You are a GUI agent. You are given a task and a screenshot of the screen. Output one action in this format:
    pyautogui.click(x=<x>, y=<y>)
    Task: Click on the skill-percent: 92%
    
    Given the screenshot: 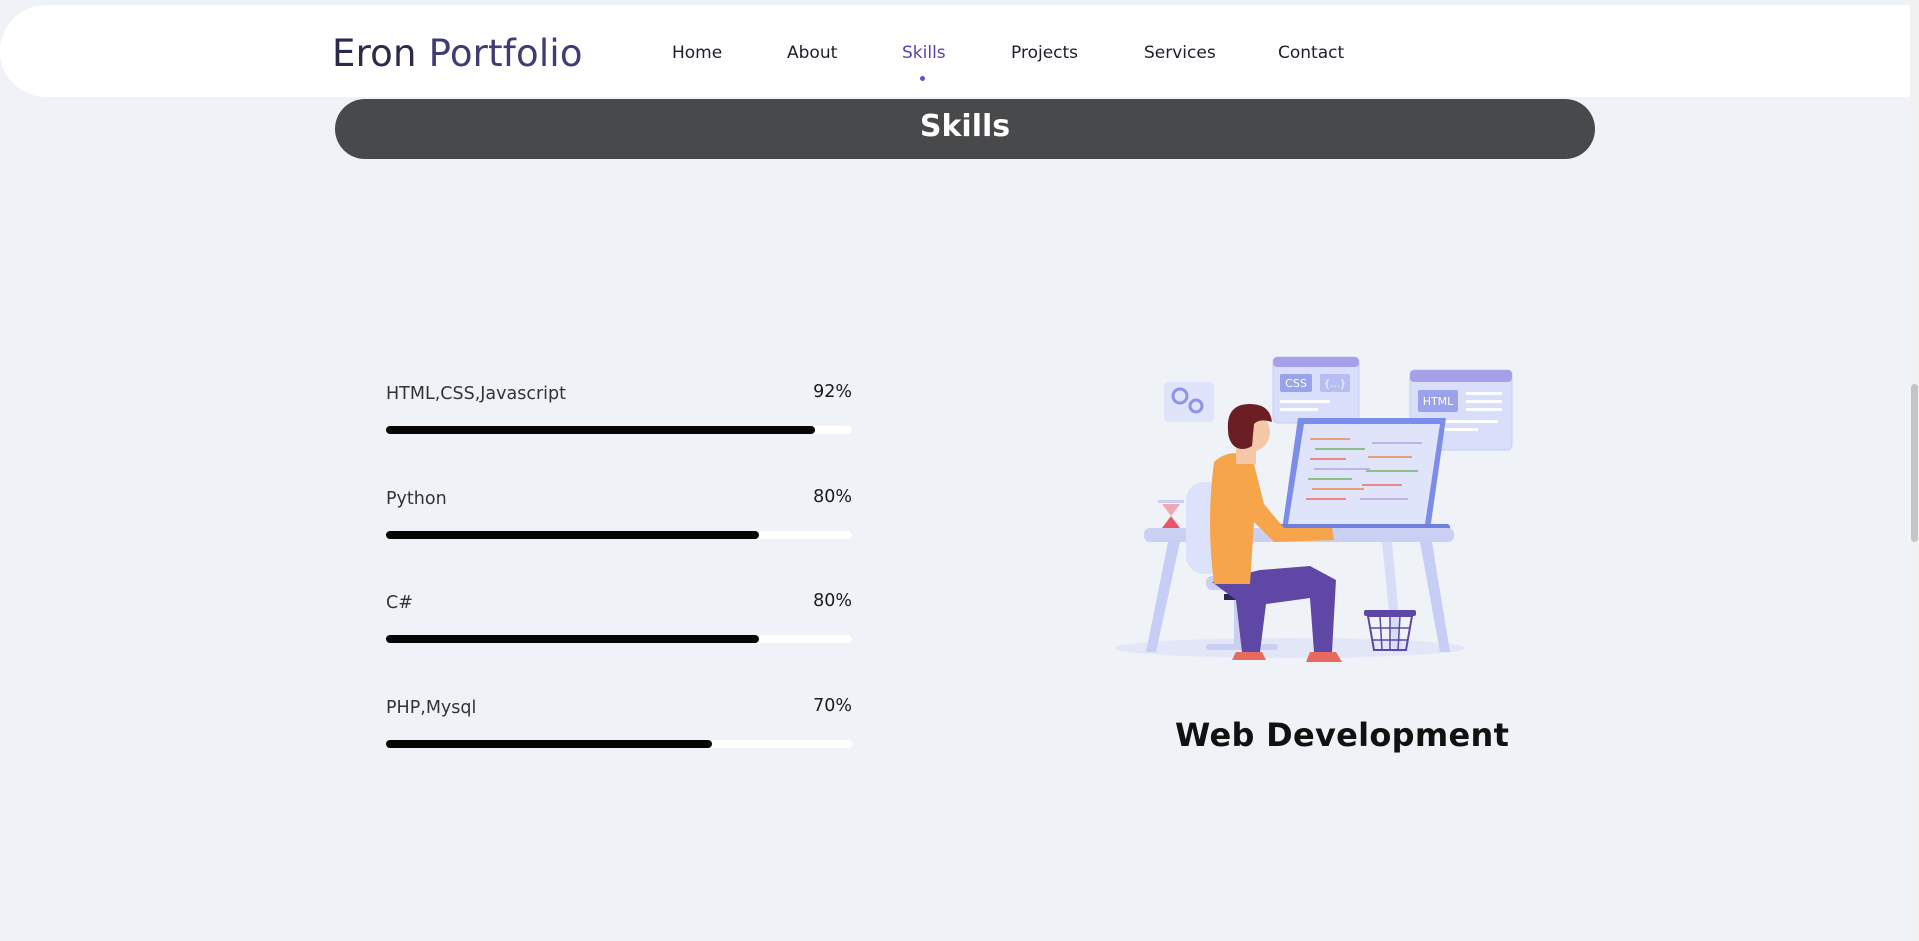 What is the action you would take?
    pyautogui.click(x=832, y=392)
    